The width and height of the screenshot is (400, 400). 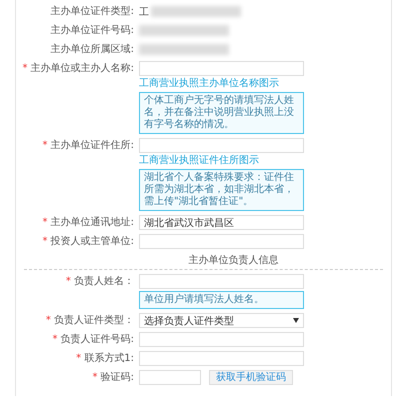 What do you see at coordinates (94, 320) in the screenshot?
I see `field-label: 负责人证件类型：` at bounding box center [94, 320].